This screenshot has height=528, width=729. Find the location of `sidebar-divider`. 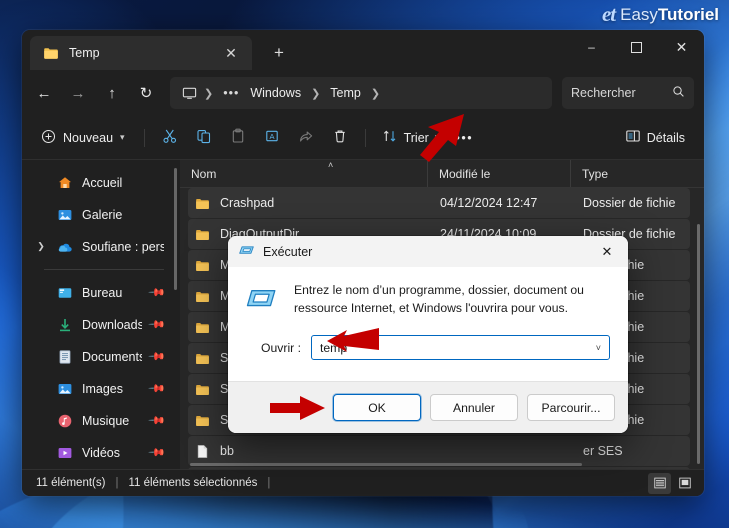

sidebar-divider is located at coordinates (104, 269).